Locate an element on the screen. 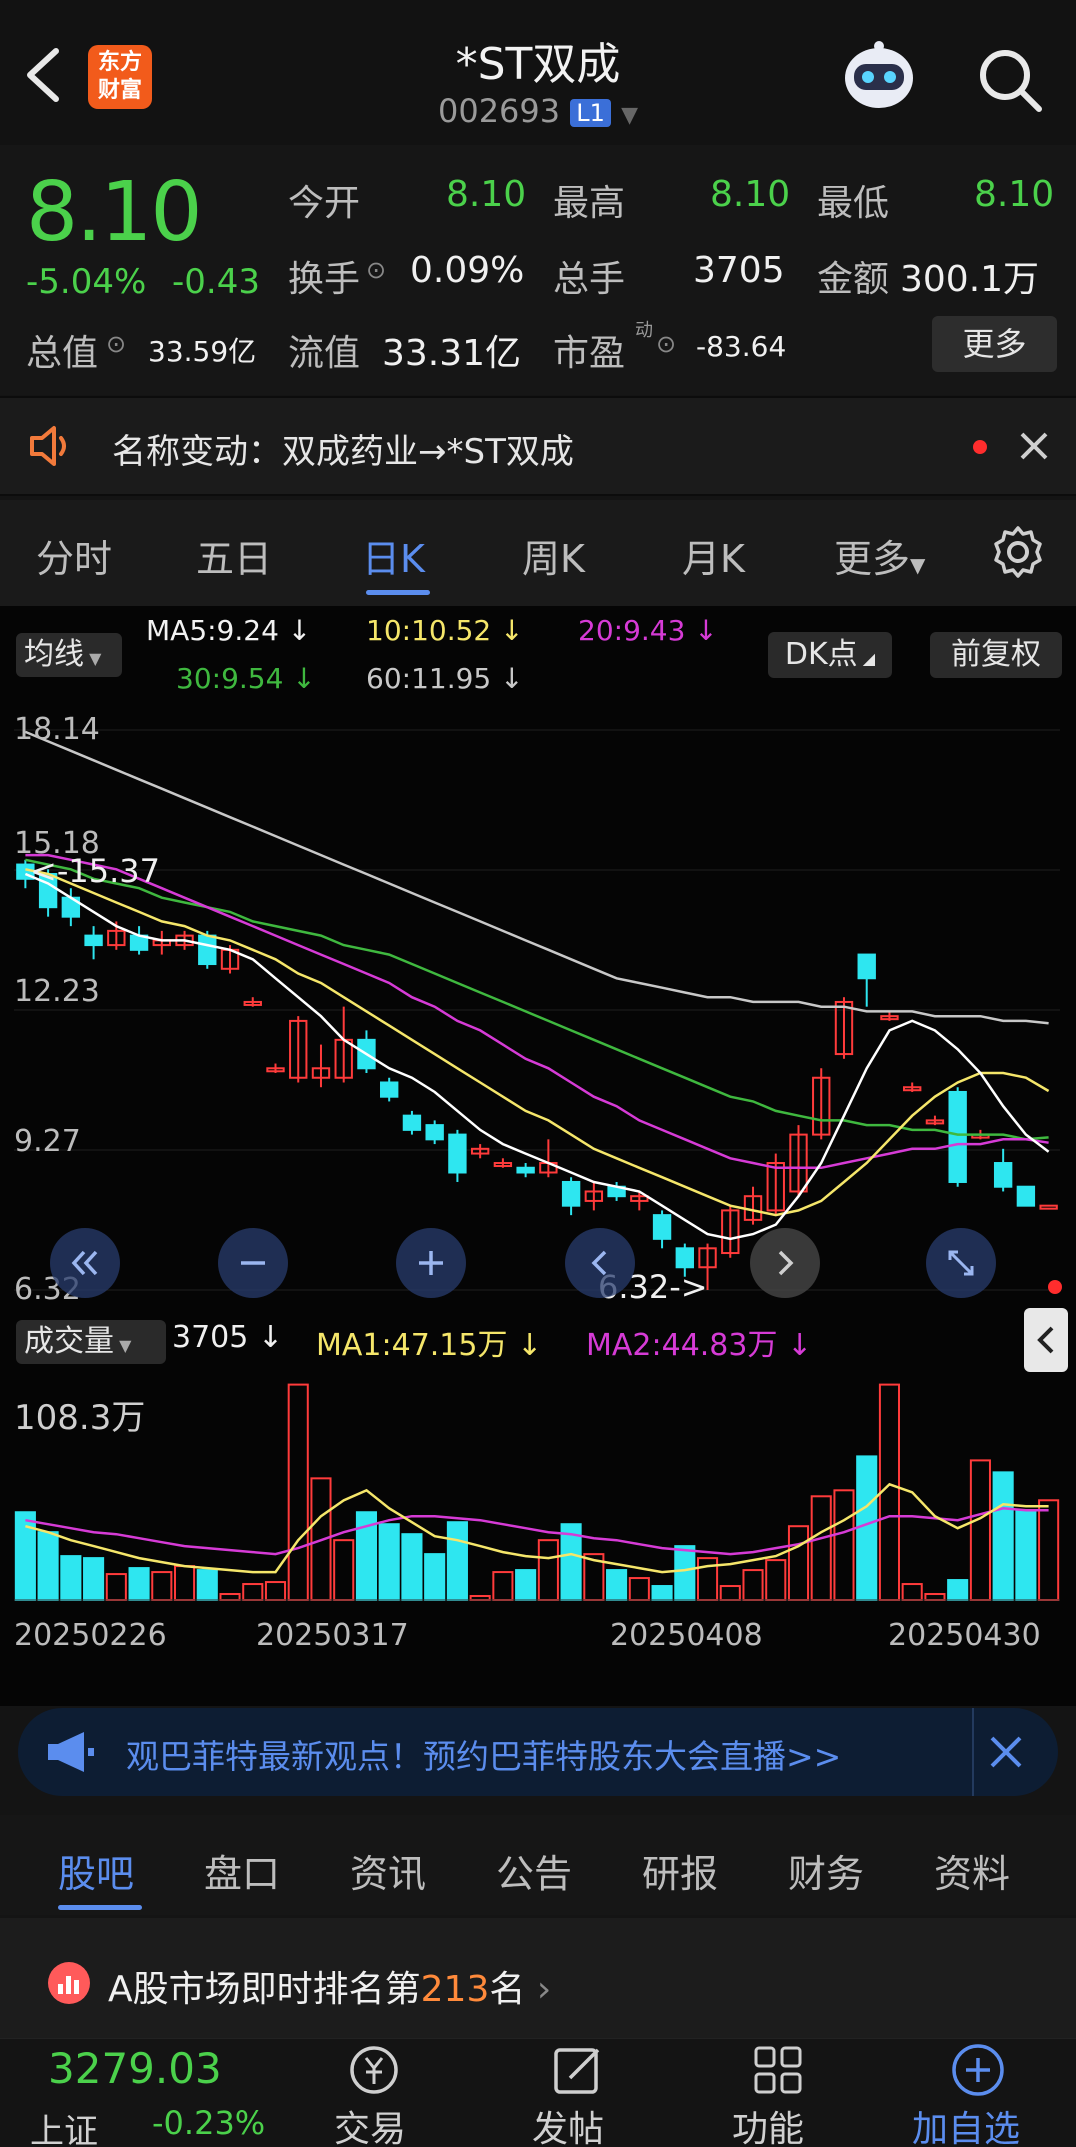  tab-profile: 资料 is located at coordinates (972, 1870).